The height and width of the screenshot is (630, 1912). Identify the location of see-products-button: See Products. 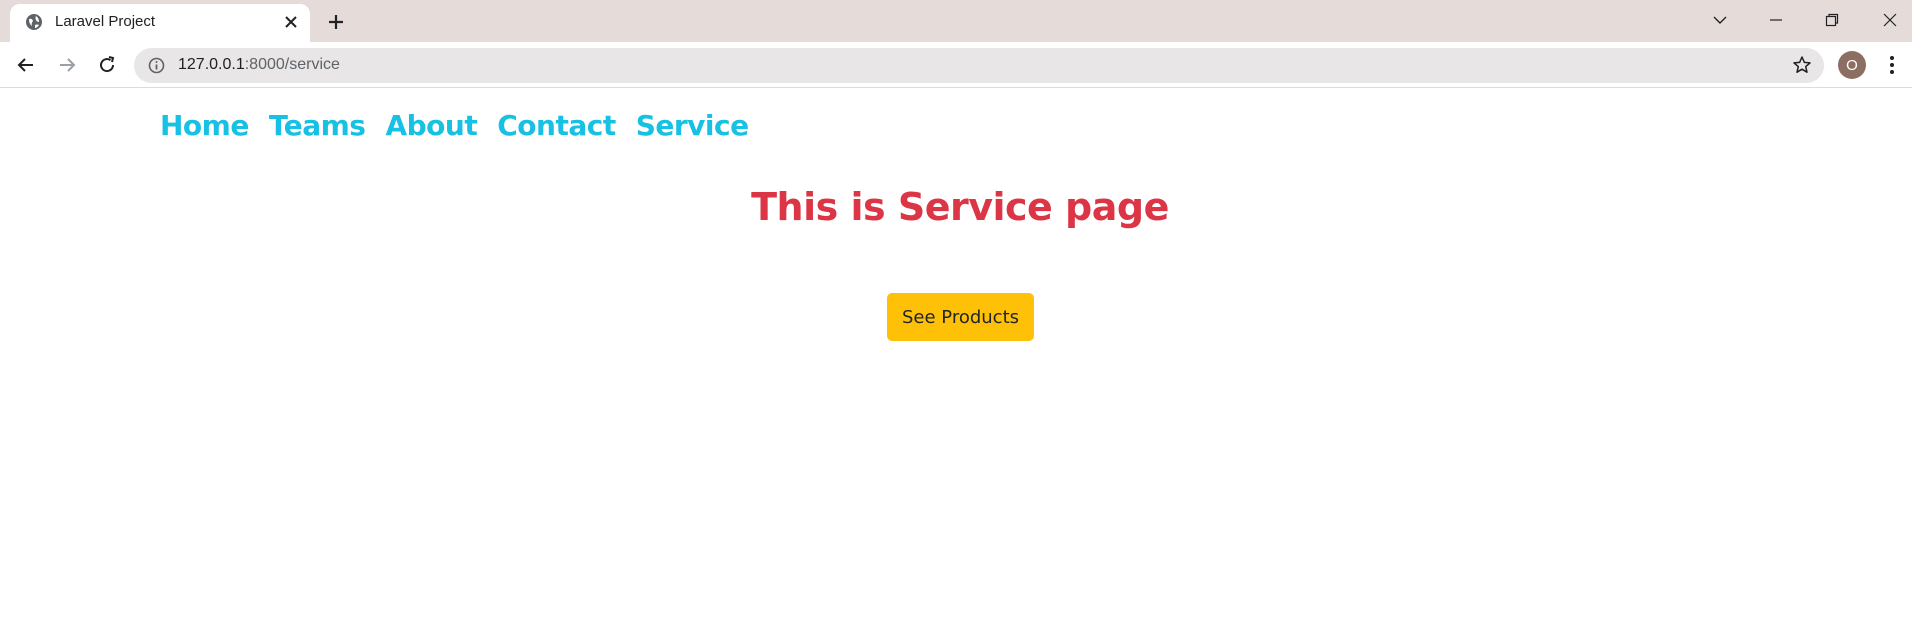
(960, 317).